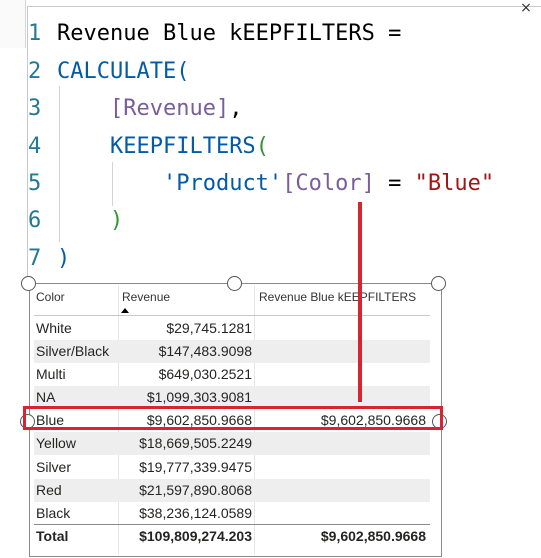 The height and width of the screenshot is (558, 541). I want to click on cell-revenue: $1,099,303.9081, so click(199, 397).